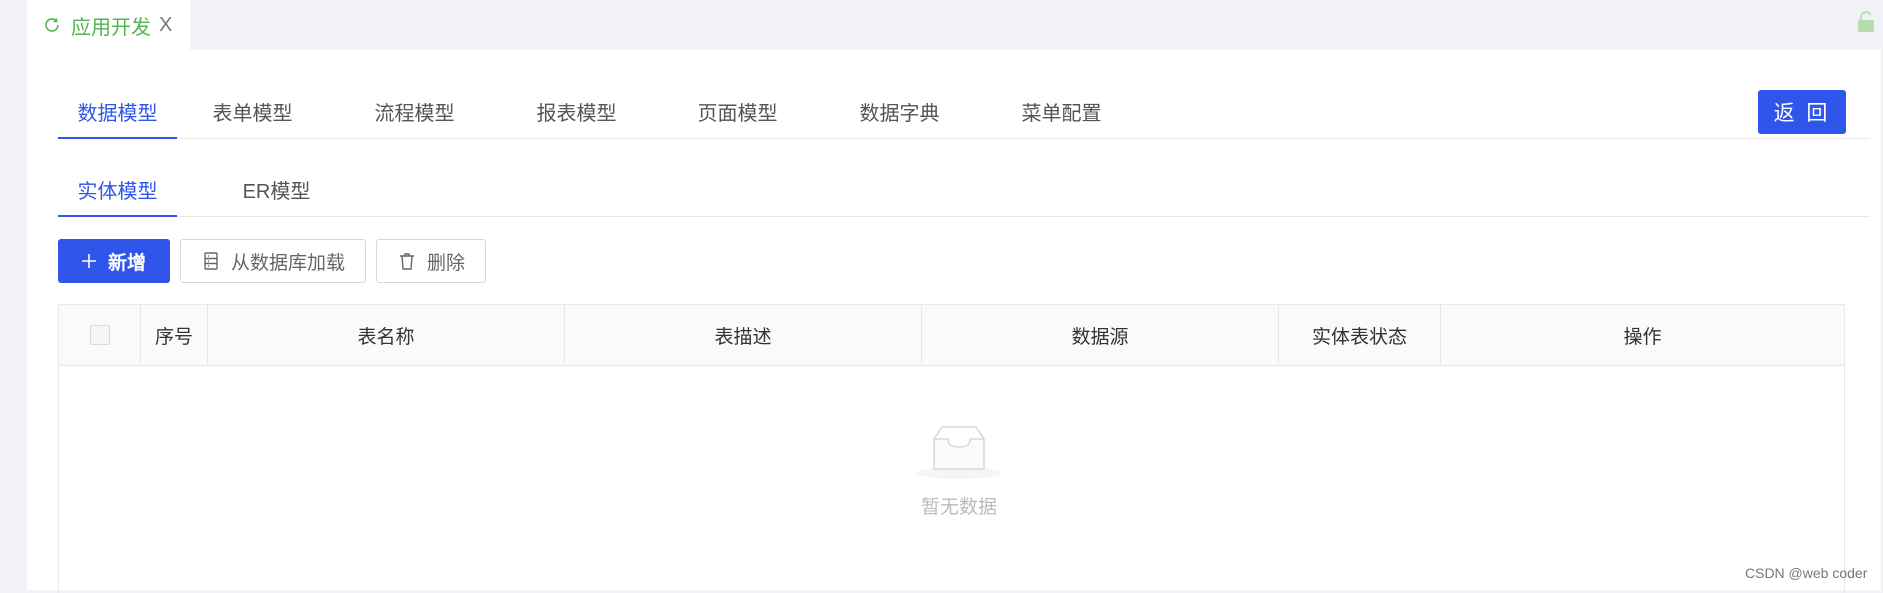 The width and height of the screenshot is (1883, 593). I want to click on load-from-db-label: 从数据库加载, so click(288, 263).